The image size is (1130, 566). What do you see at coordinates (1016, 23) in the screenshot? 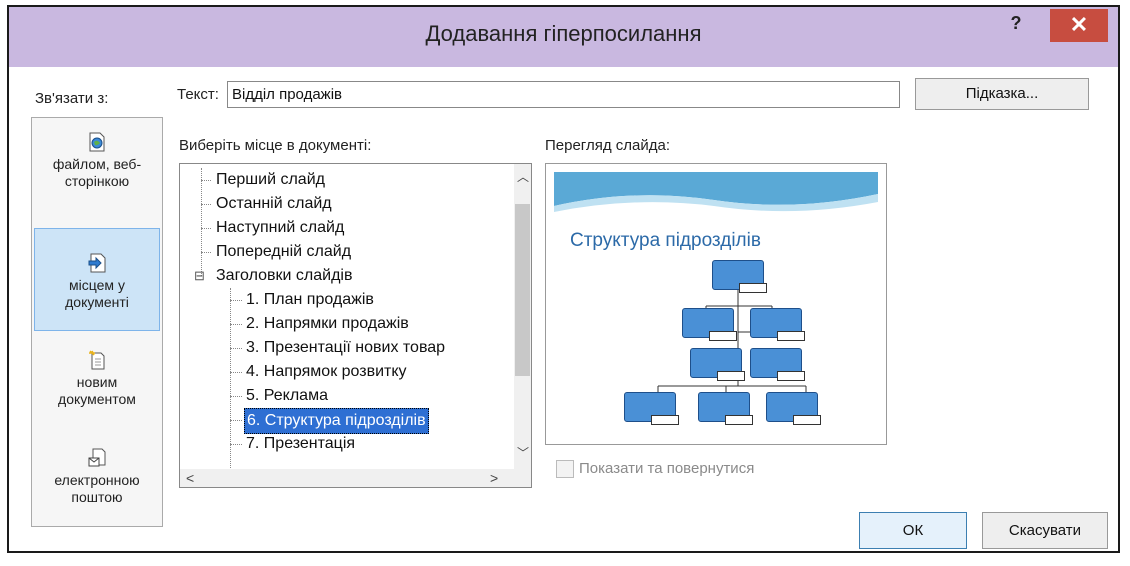
I see `help-button: ?` at bounding box center [1016, 23].